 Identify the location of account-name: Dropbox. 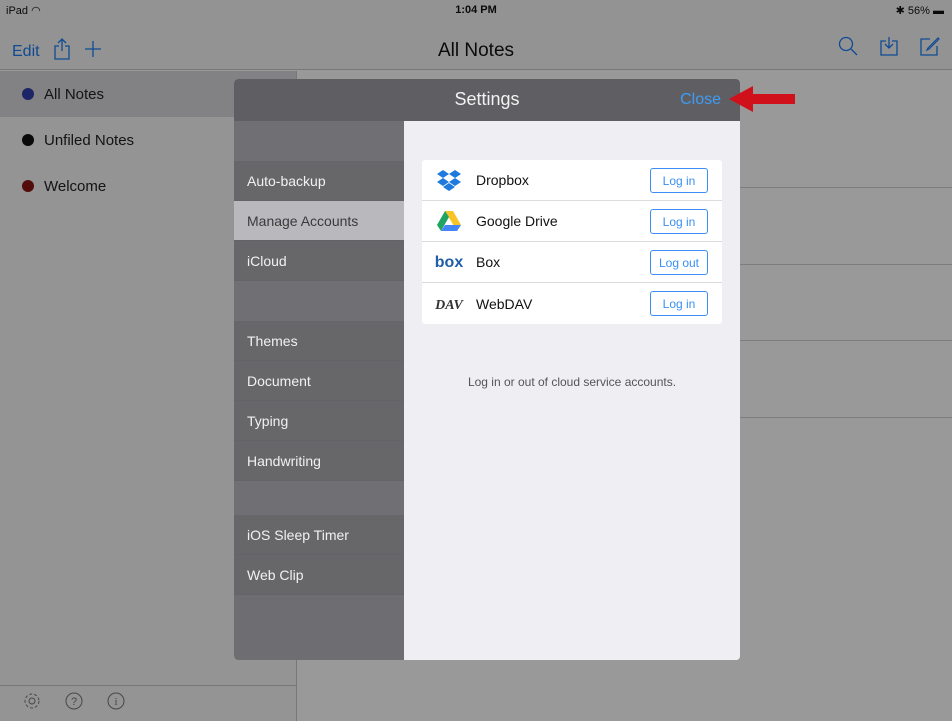
(502, 180).